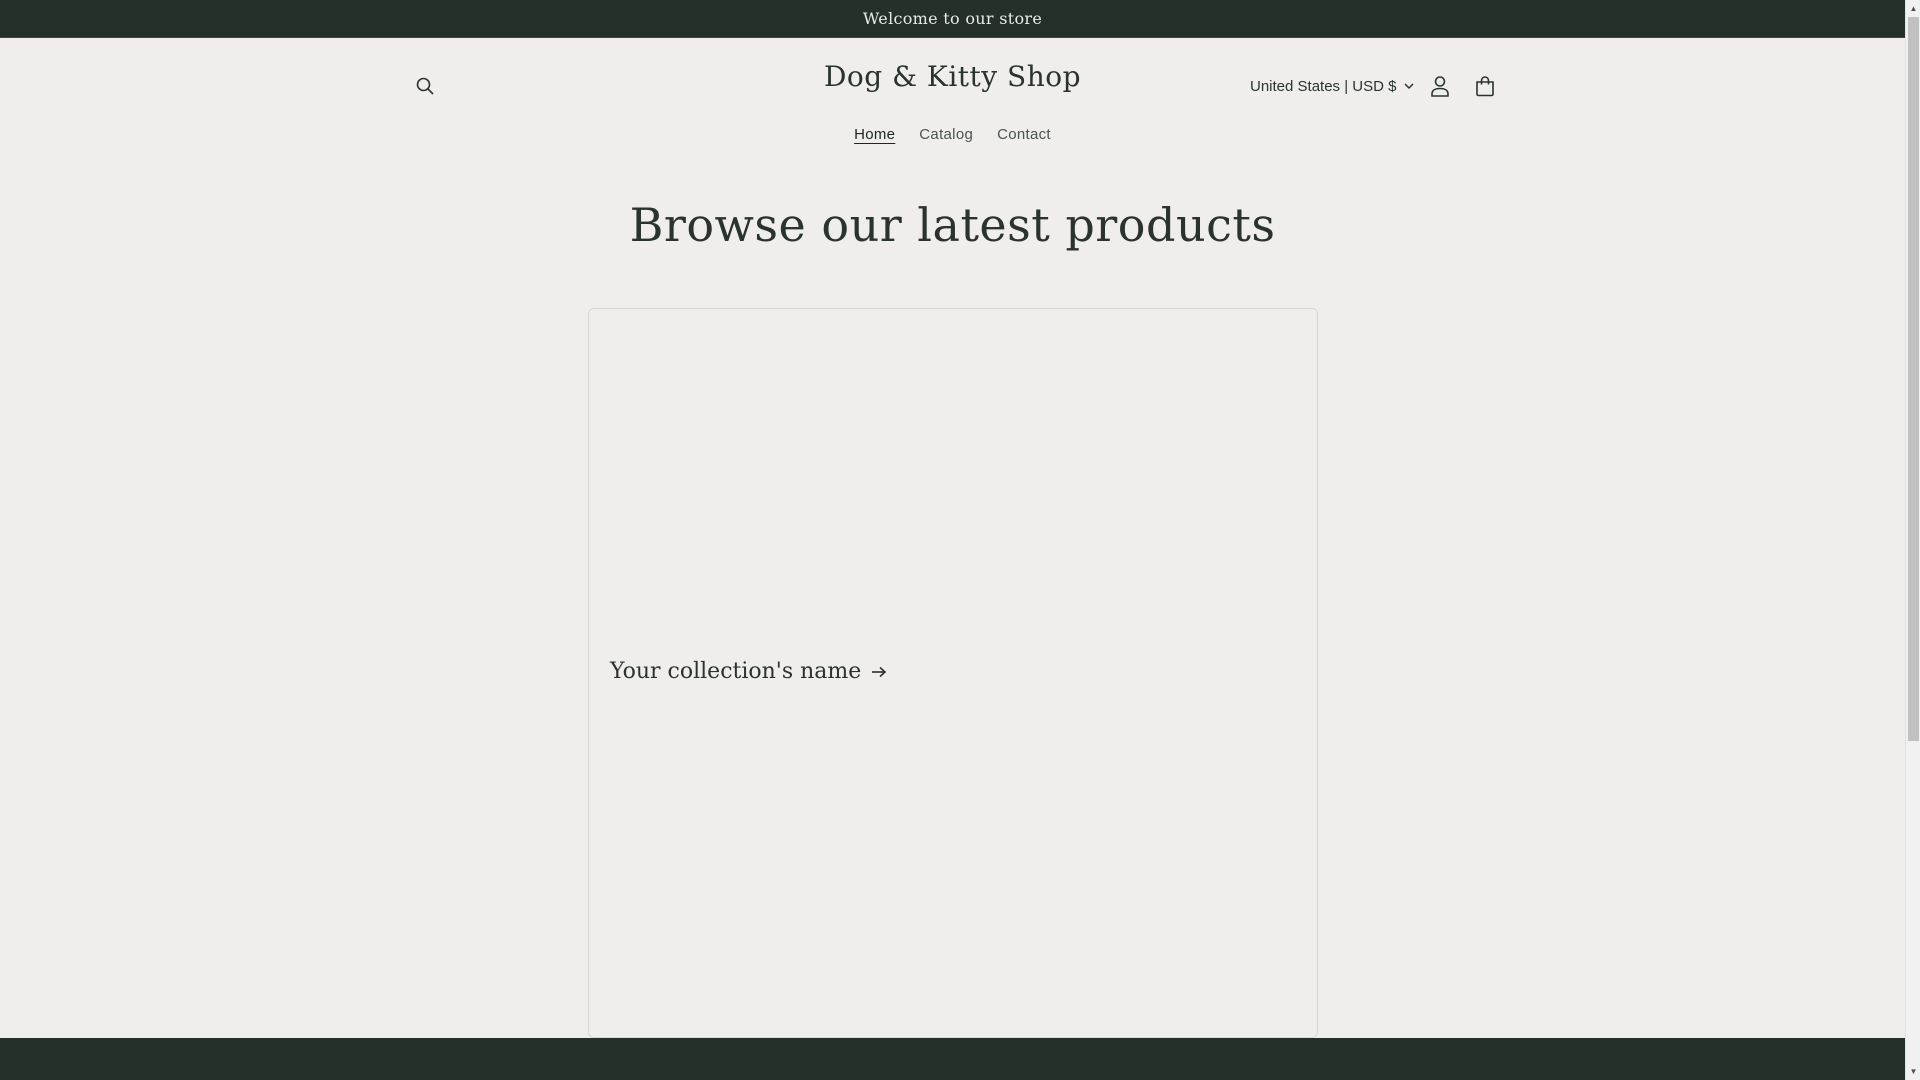 Image resolution: width=1920 pixels, height=1080 pixels. What do you see at coordinates (1323, 86) in the screenshot?
I see `currency-label: United States | USD $` at bounding box center [1323, 86].